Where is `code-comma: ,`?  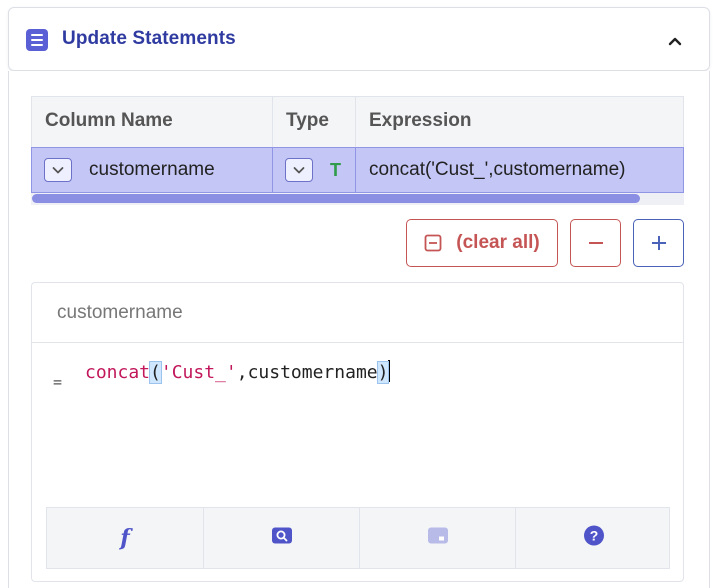
code-comma: , is located at coordinates (242, 372).